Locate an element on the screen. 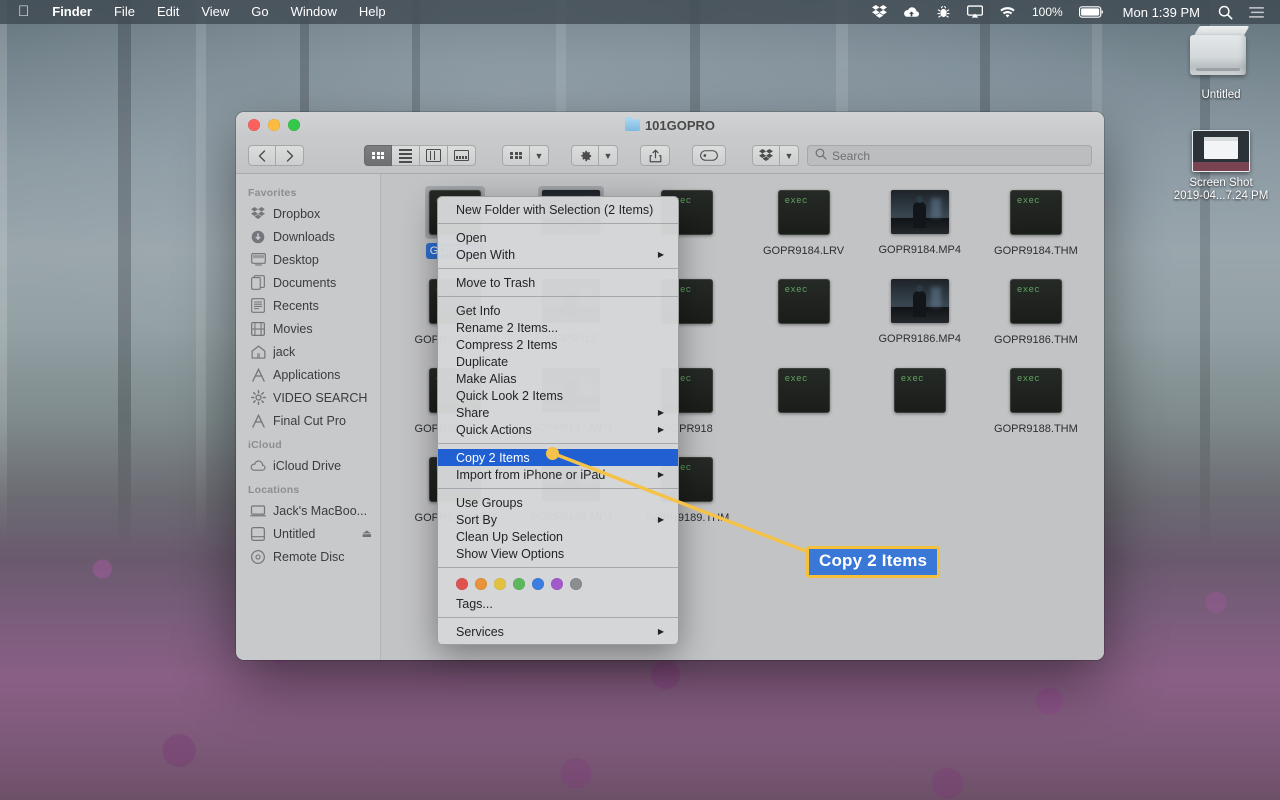 Image resolution: width=1280 pixels, height=800 pixels. menu-item-label: Sort By is located at coordinates (476, 519).